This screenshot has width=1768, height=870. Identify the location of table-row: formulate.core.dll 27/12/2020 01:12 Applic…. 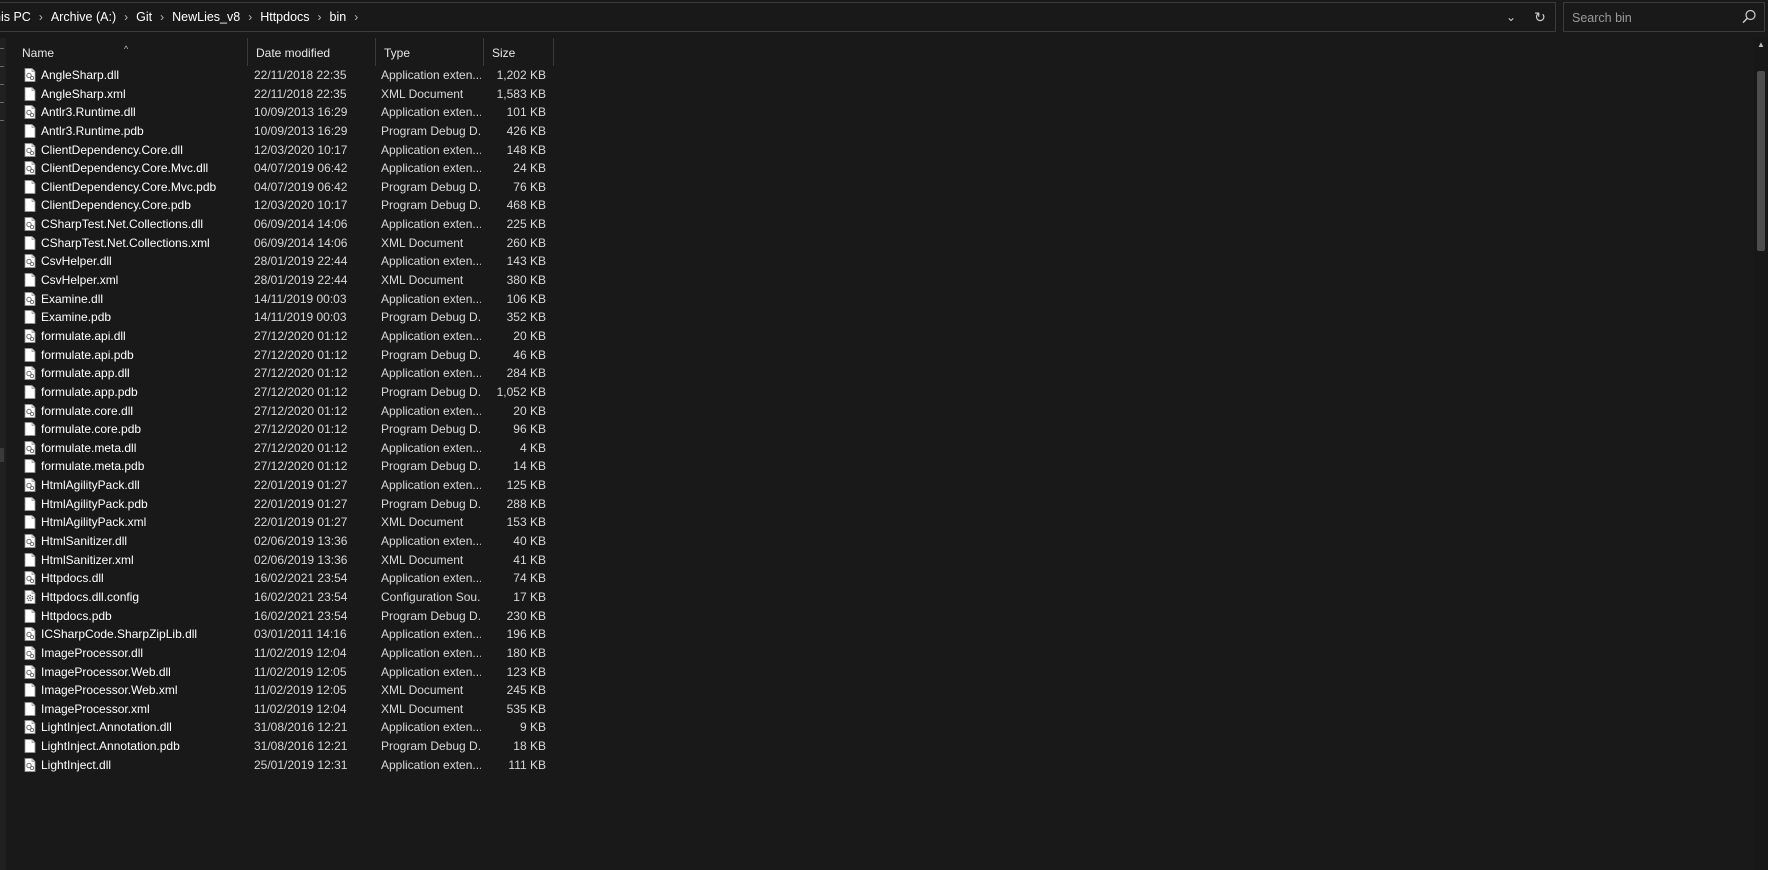
(314, 411).